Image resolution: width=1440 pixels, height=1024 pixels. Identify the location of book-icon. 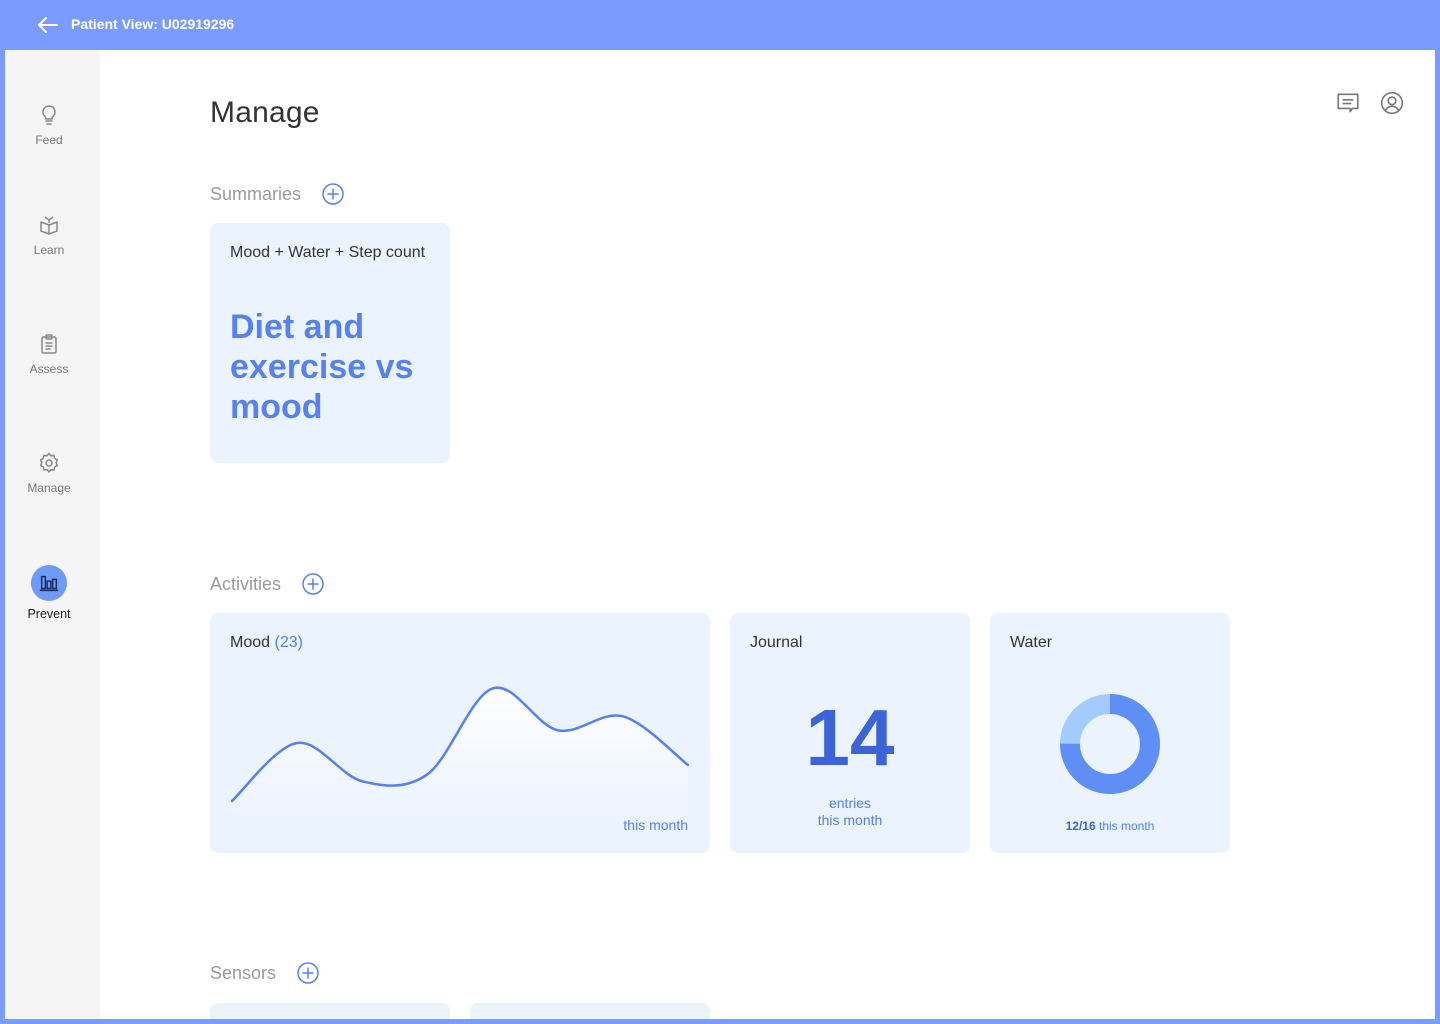
(49, 225).